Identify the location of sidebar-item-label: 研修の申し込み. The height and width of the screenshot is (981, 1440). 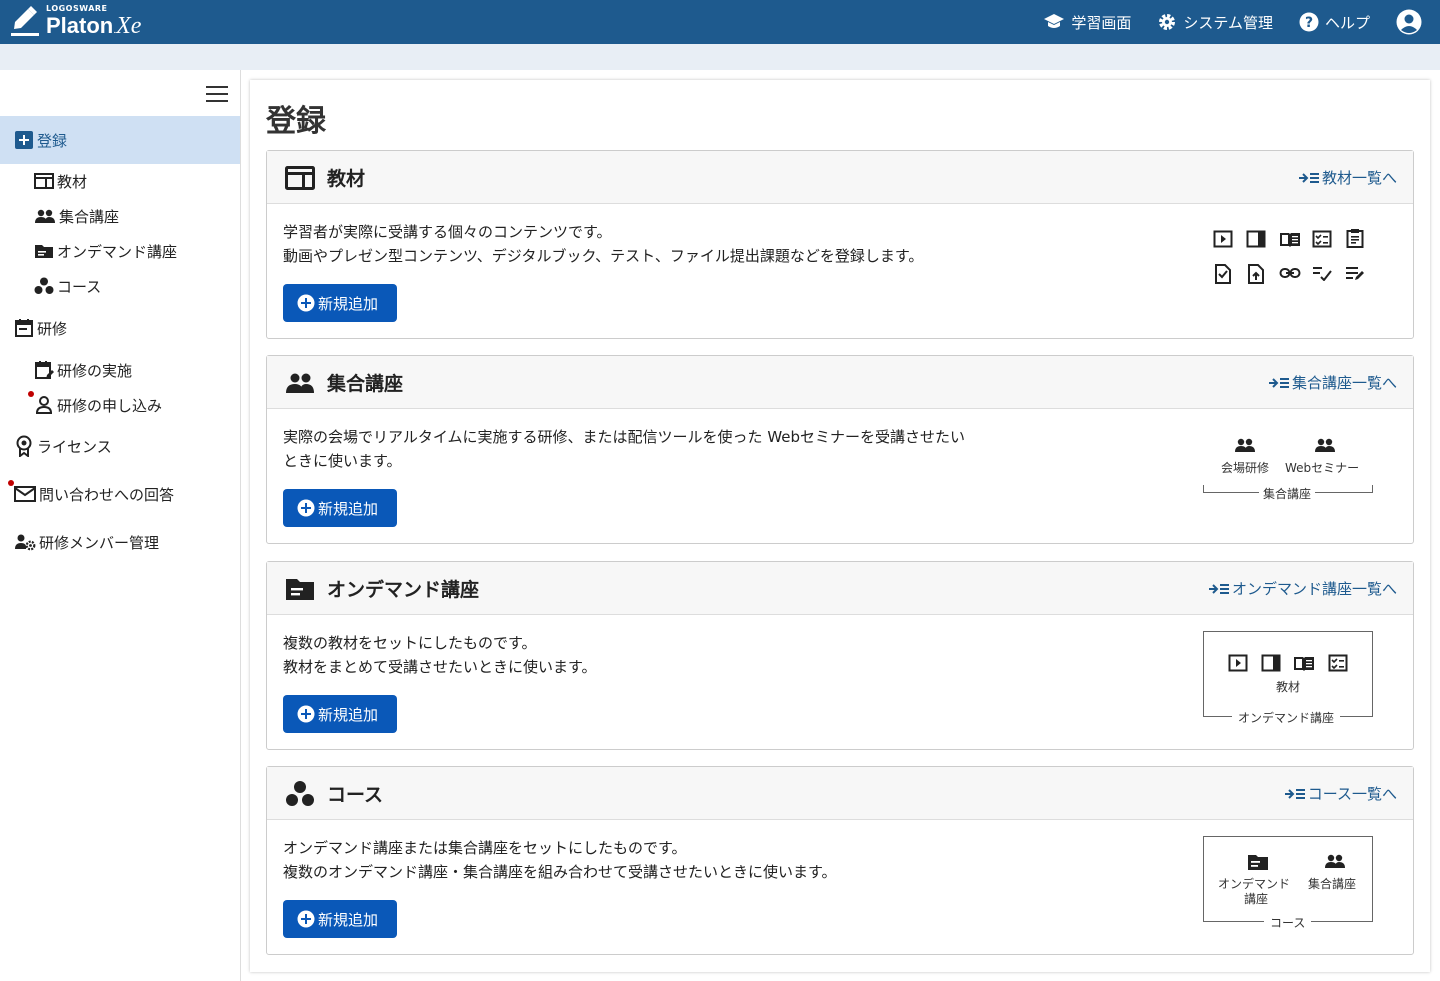
(110, 405).